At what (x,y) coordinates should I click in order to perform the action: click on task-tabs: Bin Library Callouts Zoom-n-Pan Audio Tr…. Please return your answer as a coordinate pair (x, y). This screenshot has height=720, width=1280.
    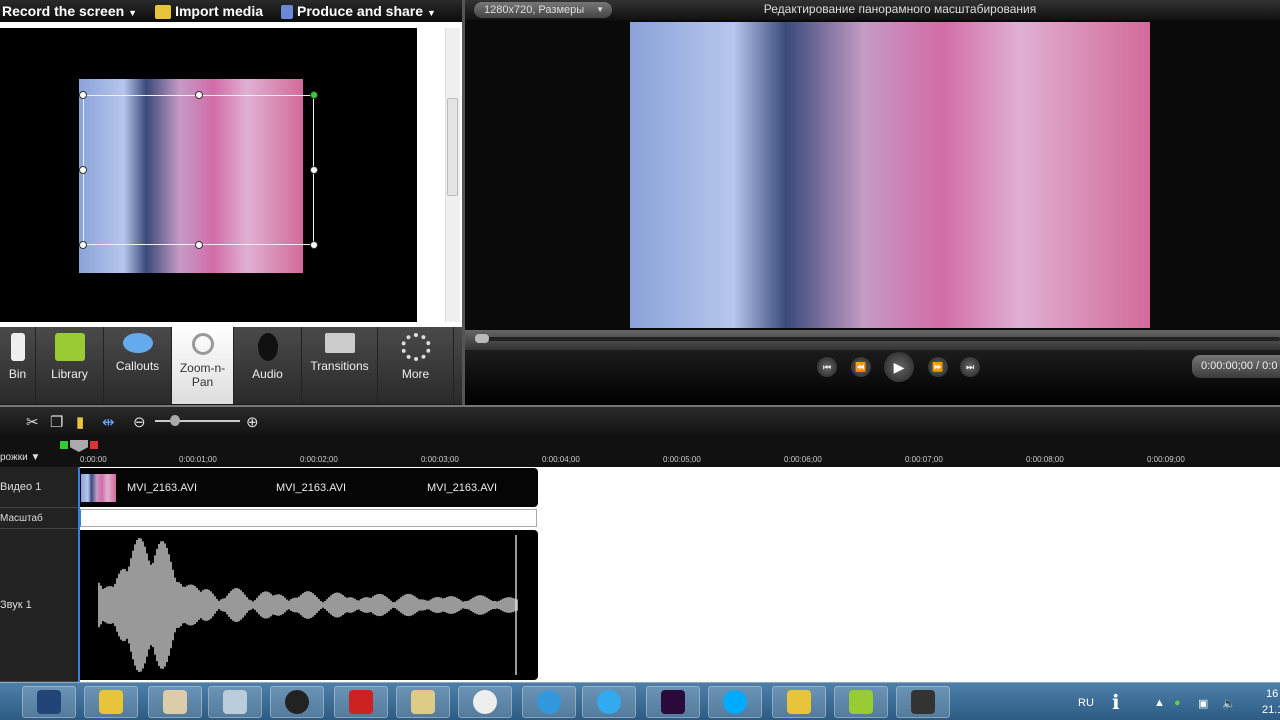
    Looking at the image, I should click on (231, 365).